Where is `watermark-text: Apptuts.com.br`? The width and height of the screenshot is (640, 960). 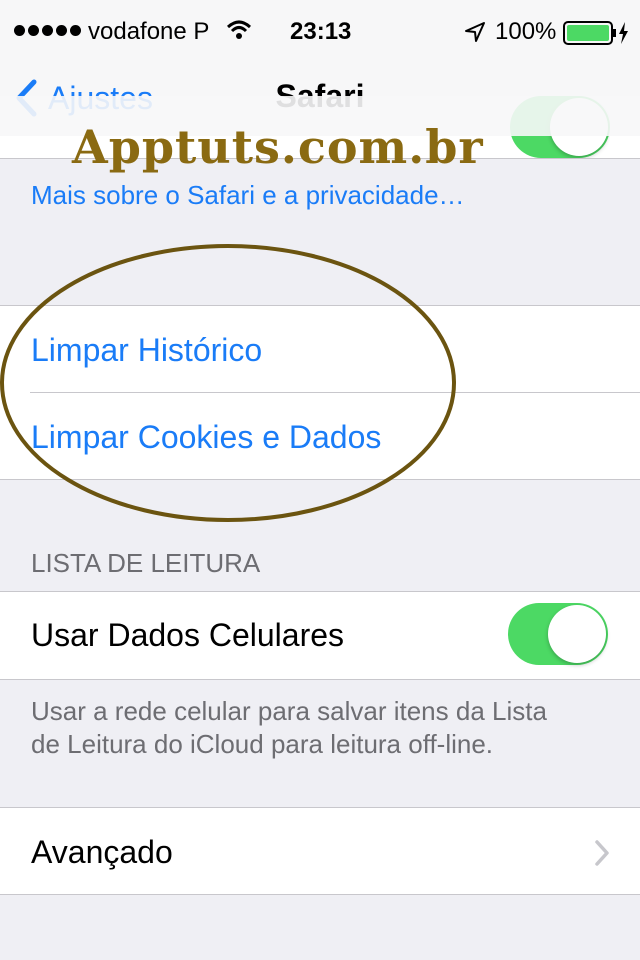
watermark-text: Apptuts.com.br is located at coordinates (278, 147).